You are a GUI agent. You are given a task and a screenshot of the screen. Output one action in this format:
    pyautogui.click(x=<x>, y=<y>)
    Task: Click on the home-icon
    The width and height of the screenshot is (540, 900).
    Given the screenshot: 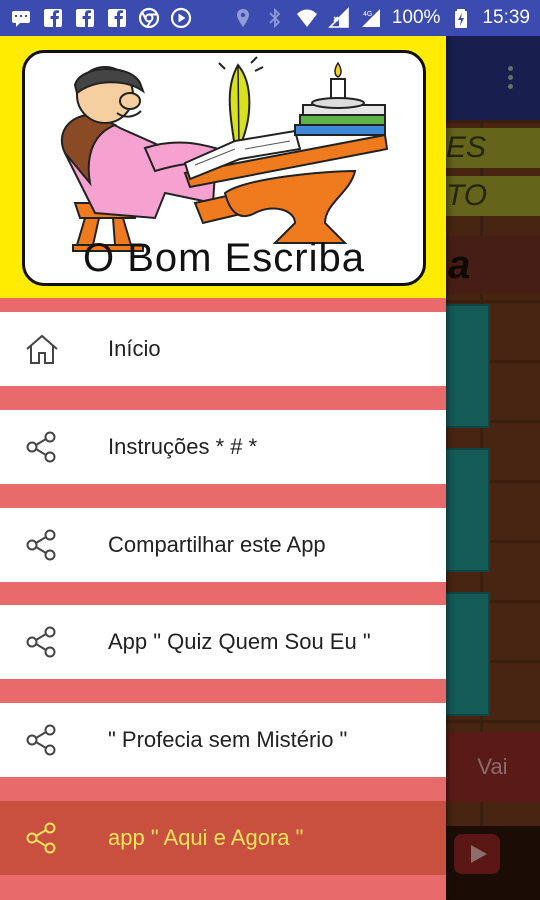 What is the action you would take?
    pyautogui.click(x=42, y=349)
    